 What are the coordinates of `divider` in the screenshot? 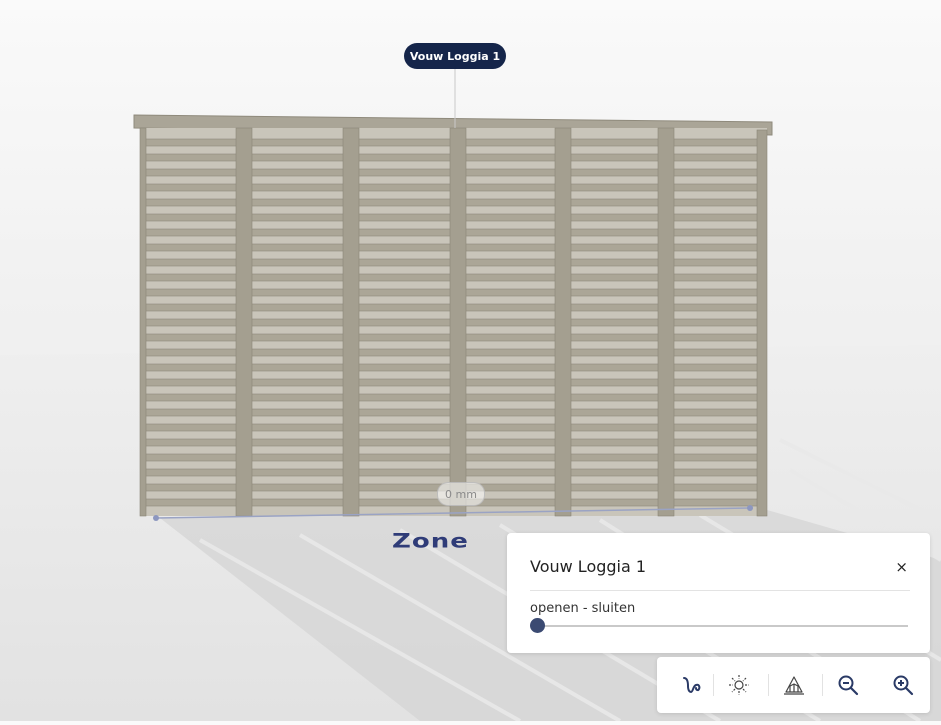 It's located at (720, 590).